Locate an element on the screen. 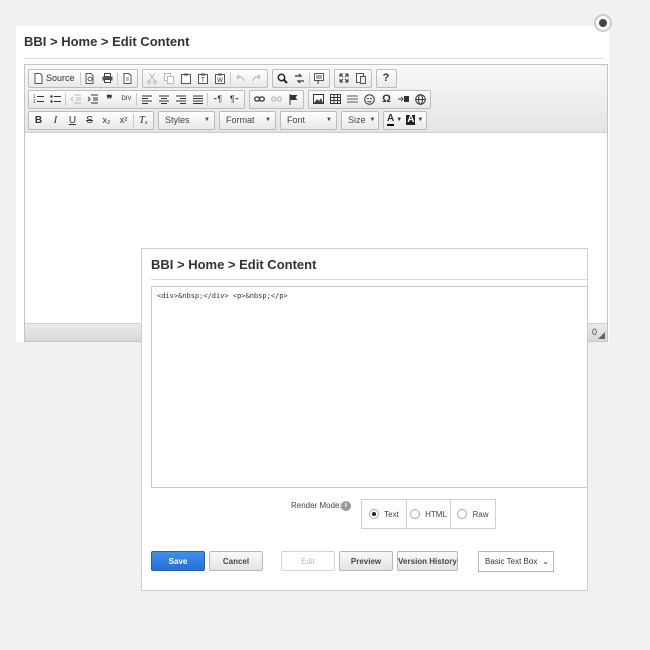 The width and height of the screenshot is (650, 650). info-icon: i is located at coordinates (346, 506).